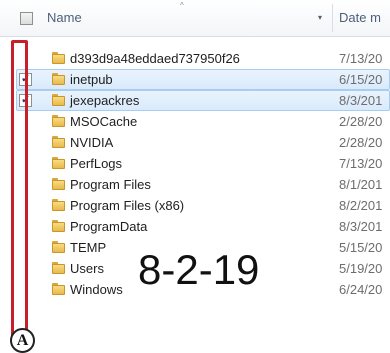  What do you see at coordinates (361, 268) in the screenshot?
I see `date-modified: 5/19/20` at bounding box center [361, 268].